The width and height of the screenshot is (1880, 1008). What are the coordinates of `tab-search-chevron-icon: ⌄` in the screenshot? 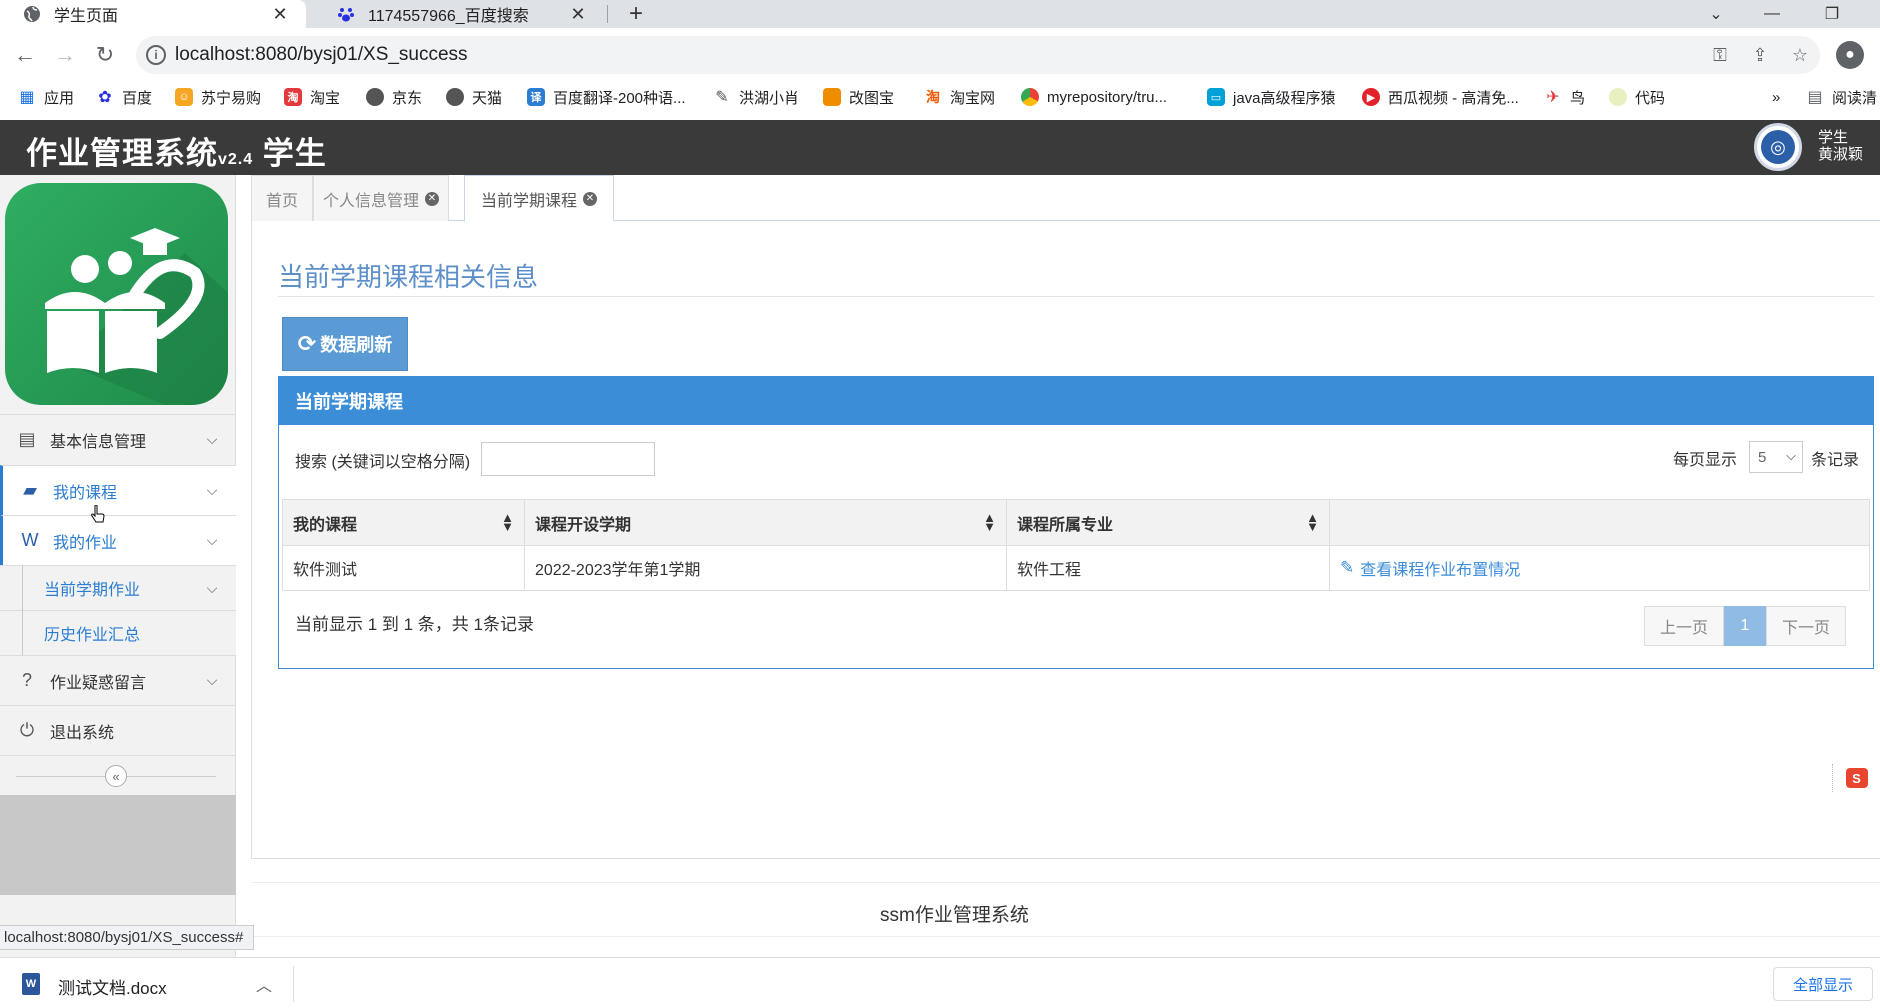 It's located at (1716, 14).